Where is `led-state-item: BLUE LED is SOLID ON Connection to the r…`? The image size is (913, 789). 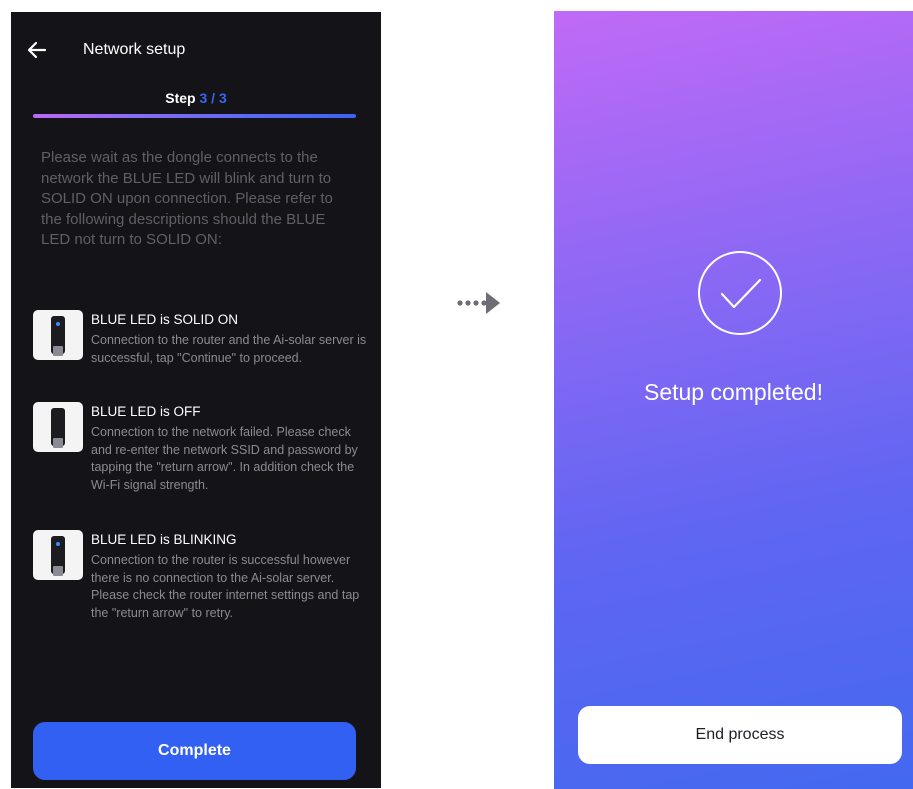
led-state-item: BLUE LED is SOLID ON Connection to the r… is located at coordinates (201, 340).